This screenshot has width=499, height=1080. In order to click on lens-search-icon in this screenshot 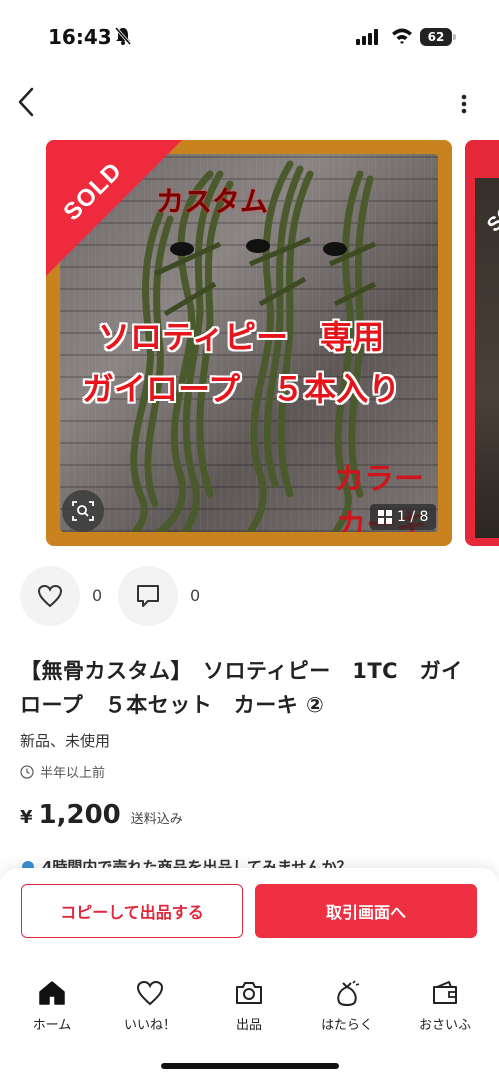, I will do `click(83, 511)`.